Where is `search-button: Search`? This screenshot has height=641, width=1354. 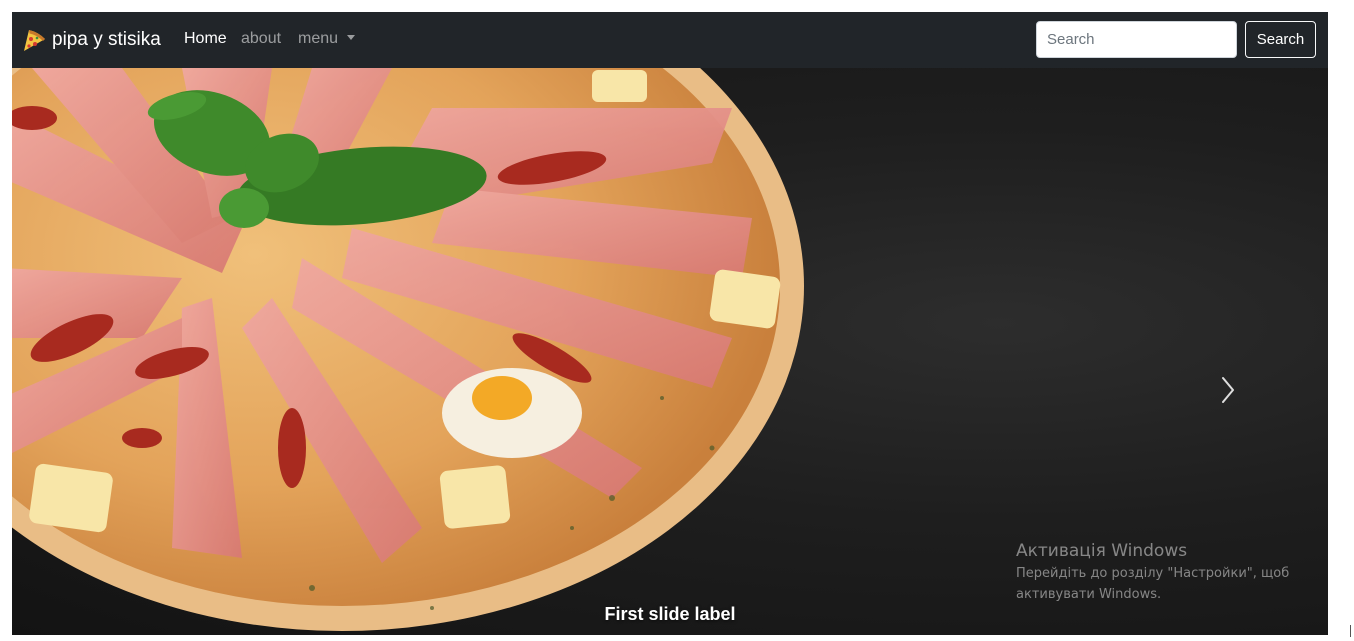 search-button: Search is located at coordinates (1280, 39).